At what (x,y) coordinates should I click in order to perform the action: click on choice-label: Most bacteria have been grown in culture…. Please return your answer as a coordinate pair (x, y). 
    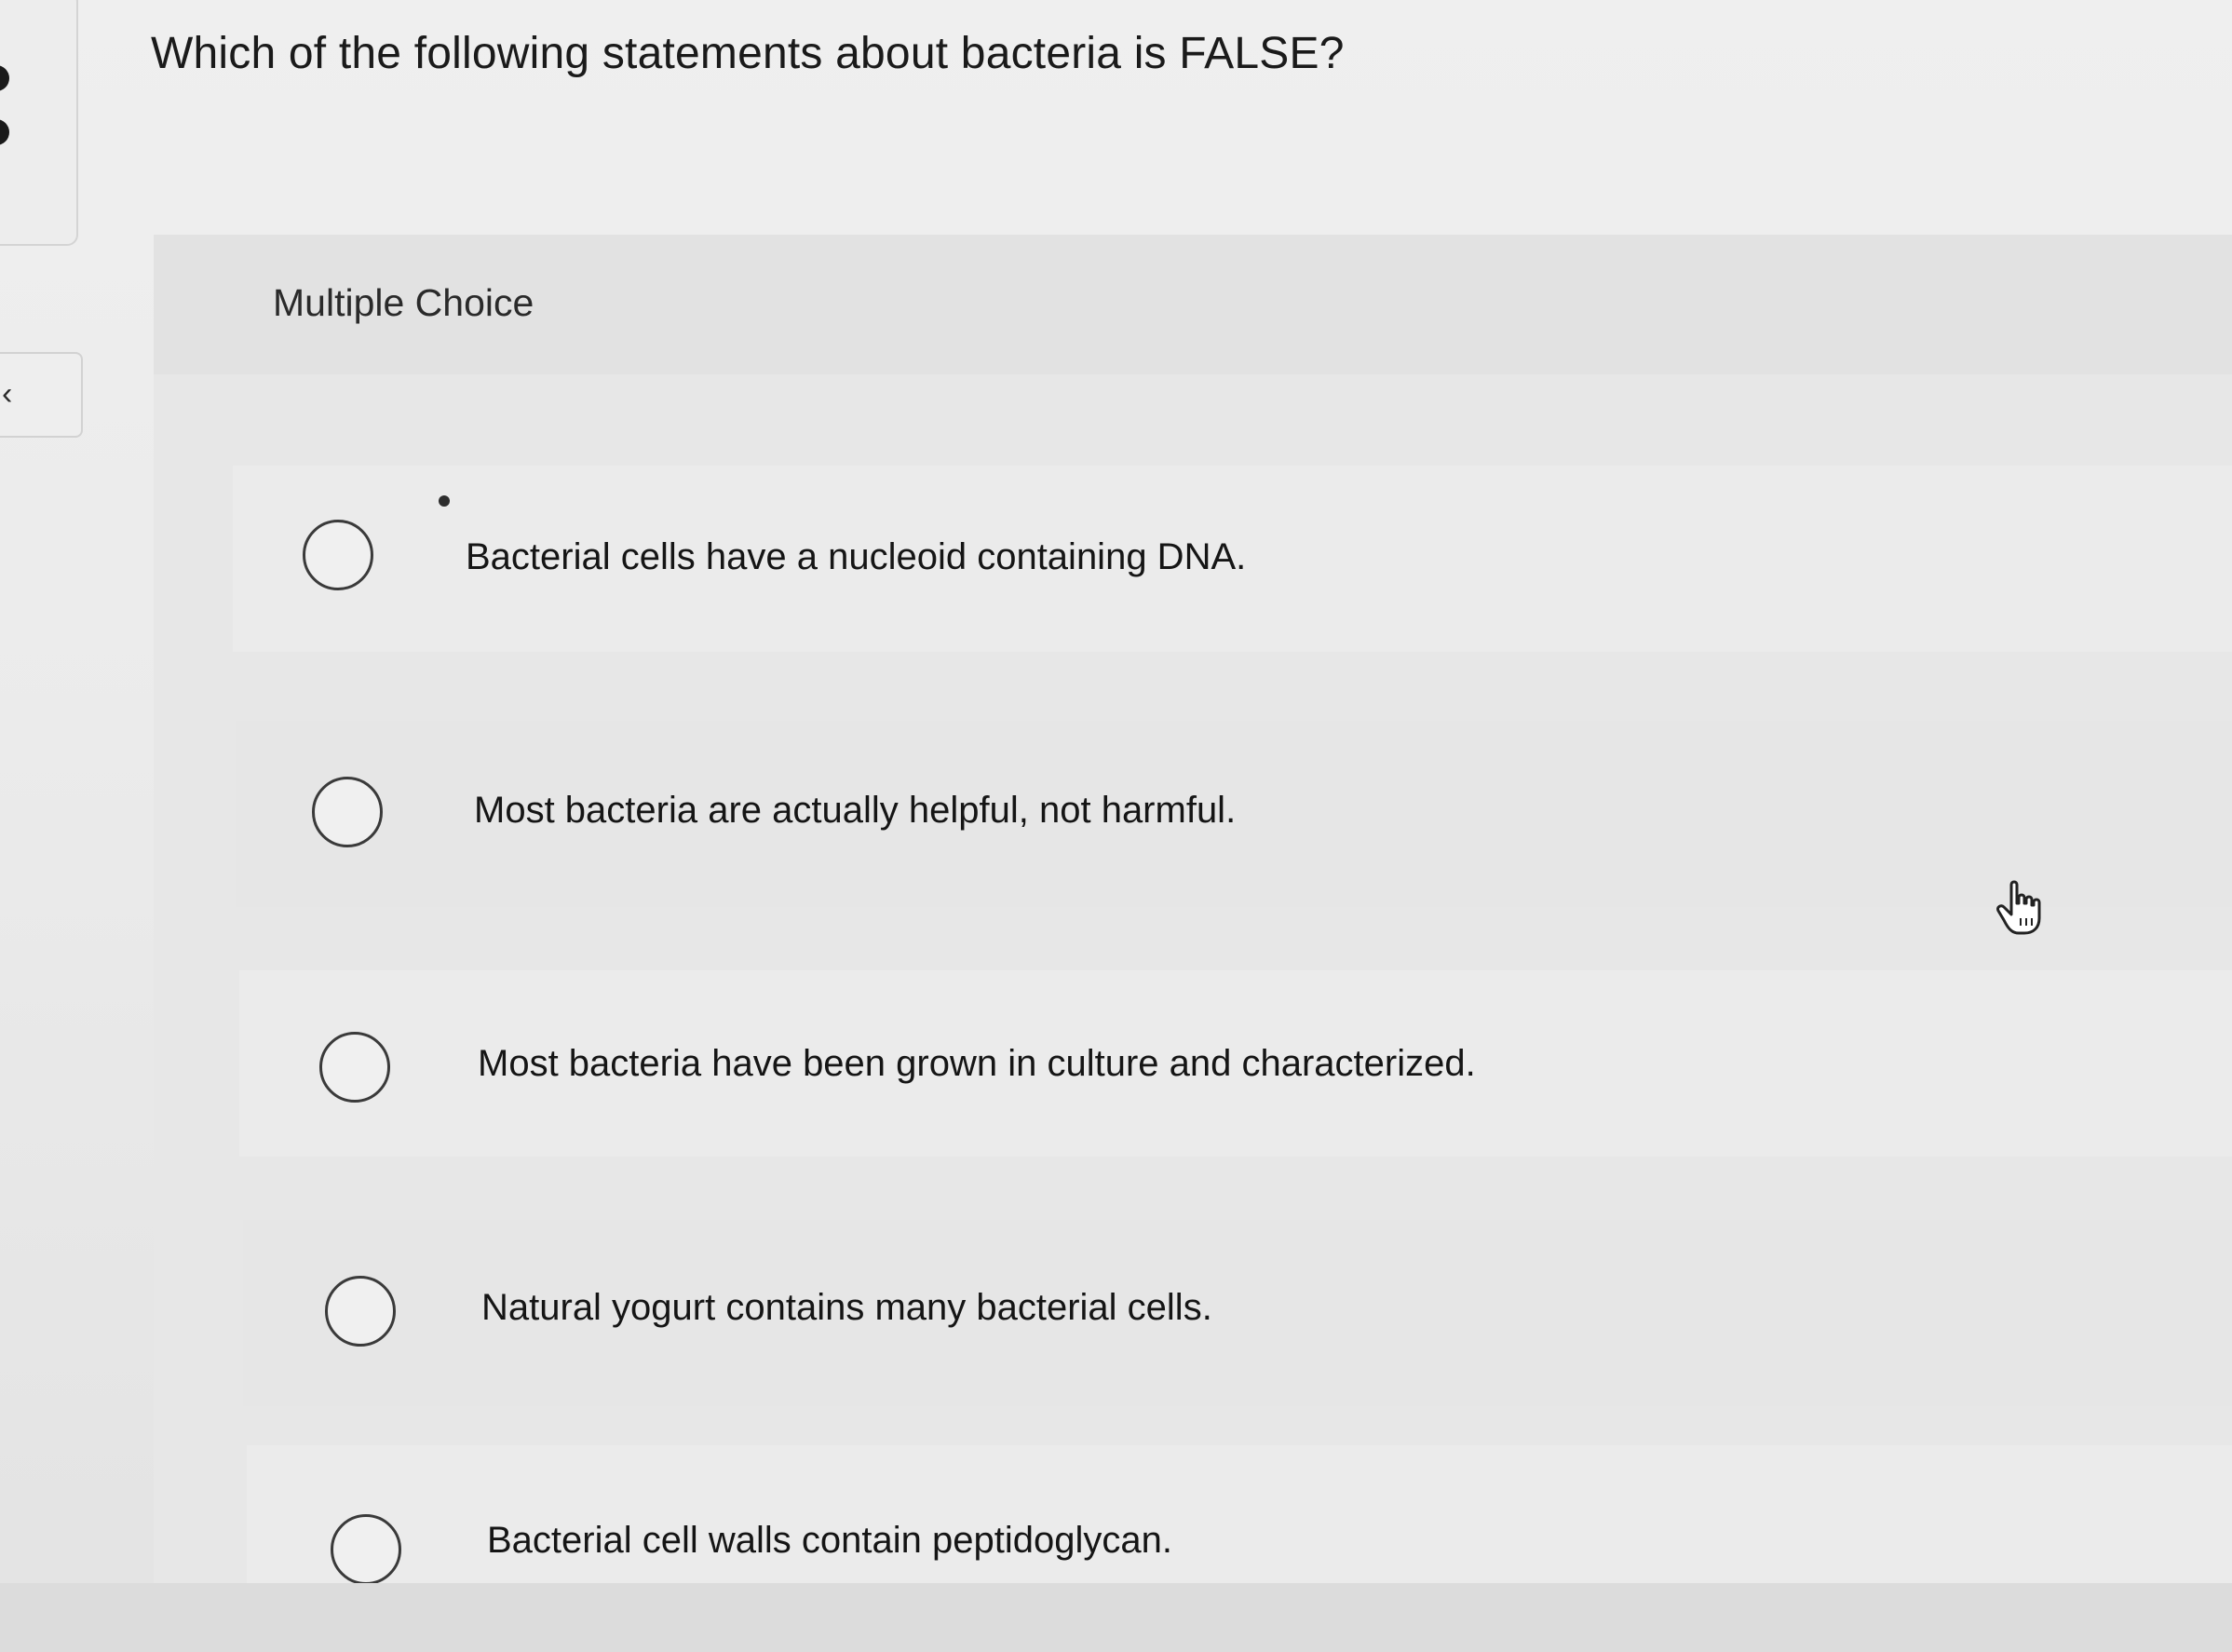
    Looking at the image, I should click on (977, 1063).